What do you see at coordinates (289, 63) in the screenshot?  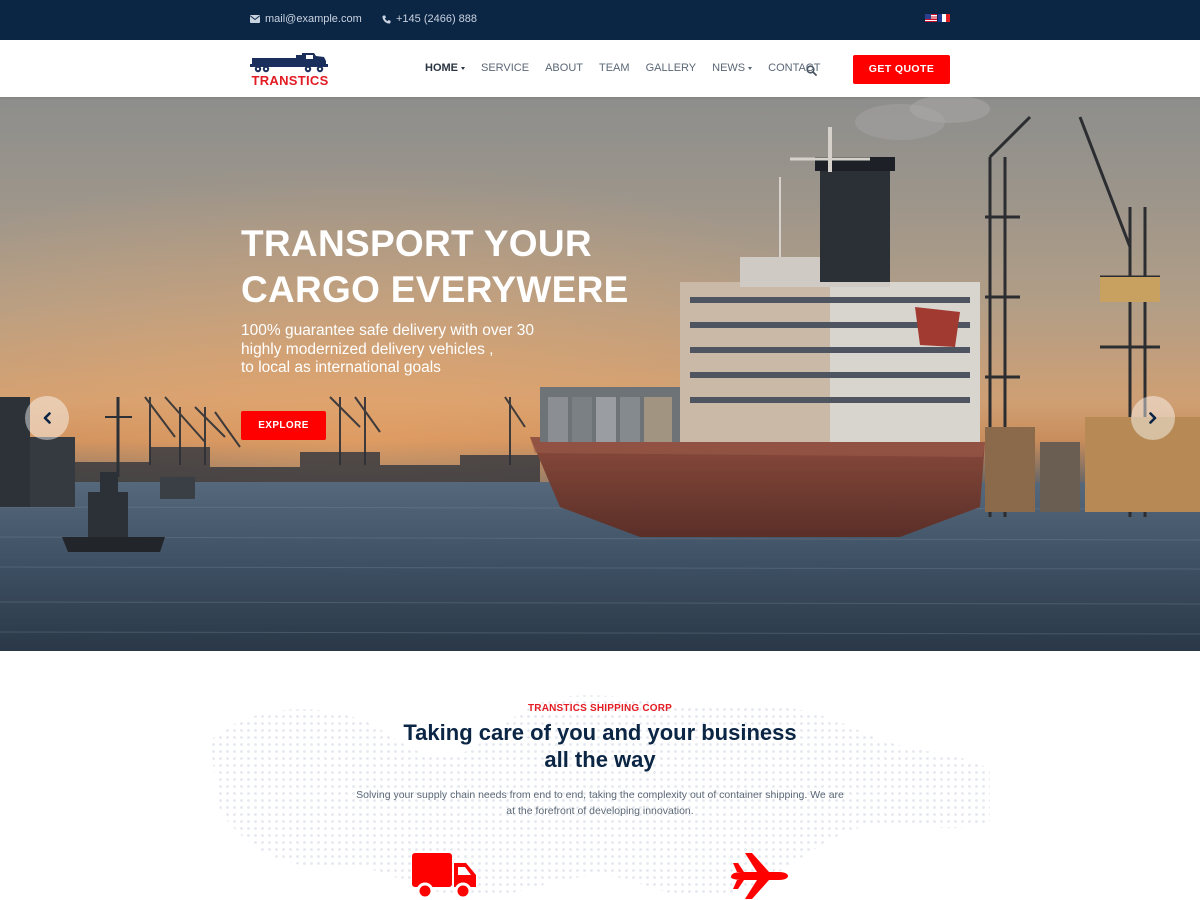 I see `truck-logo-icon` at bounding box center [289, 63].